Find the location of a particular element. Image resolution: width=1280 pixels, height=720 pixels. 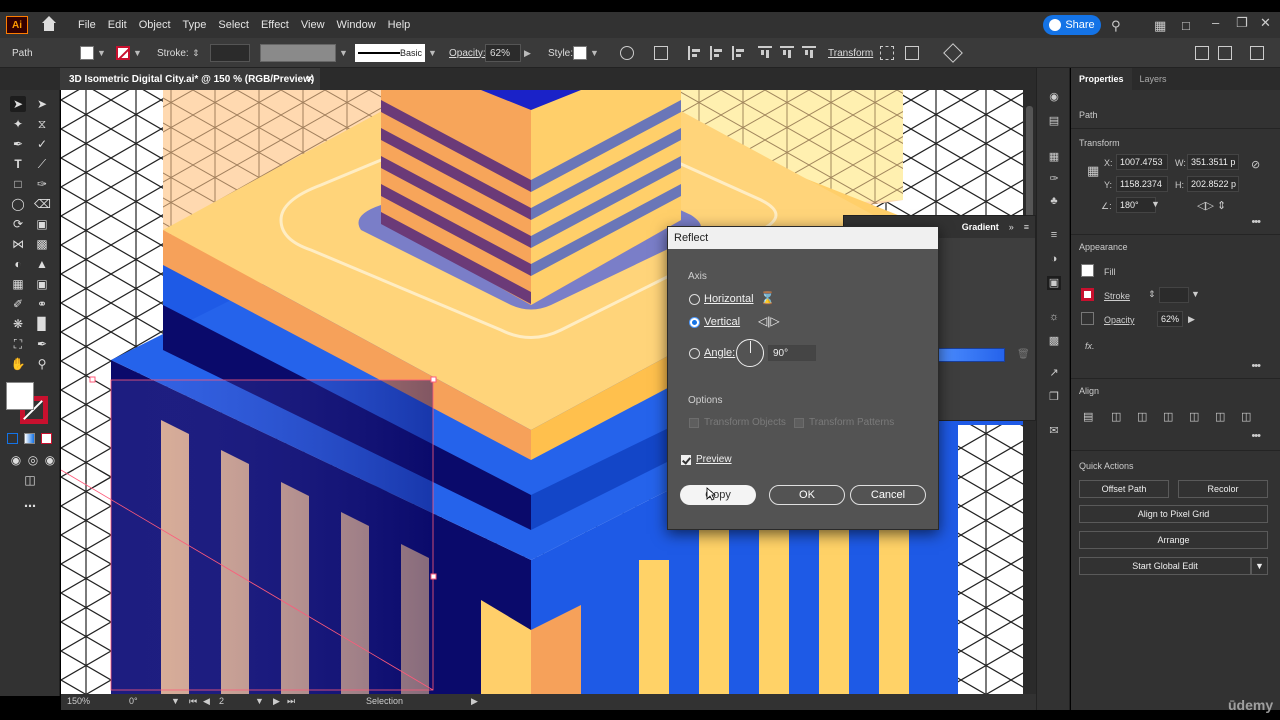

symbol-sprayer-tool-icon: ❋ is located at coordinates (18, 324).